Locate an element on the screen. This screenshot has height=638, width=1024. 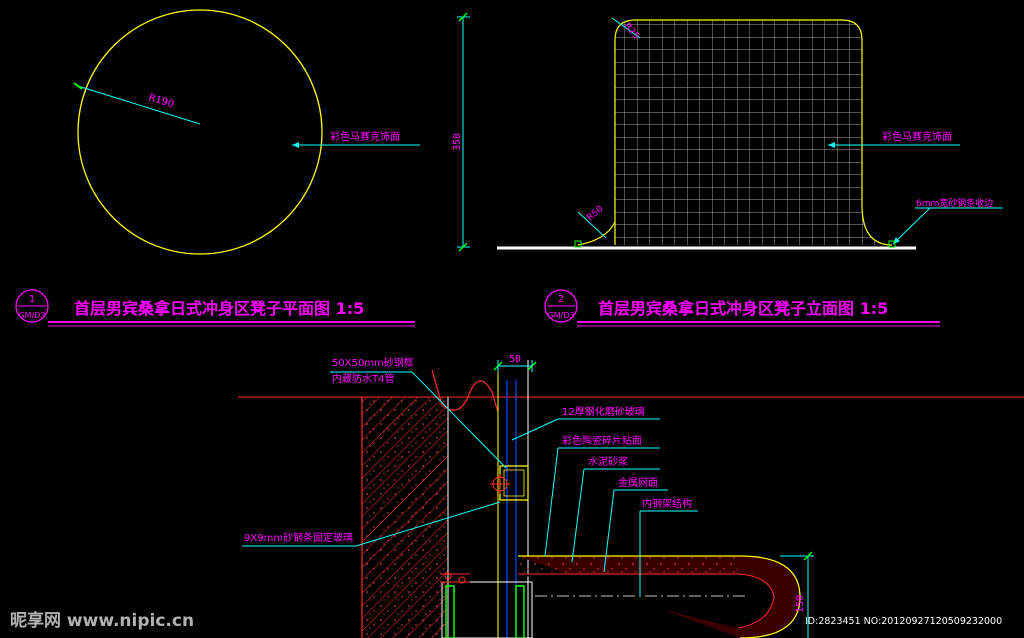
watermark-logo: 昵享网 www.nipic.cn is located at coordinates (102, 620).